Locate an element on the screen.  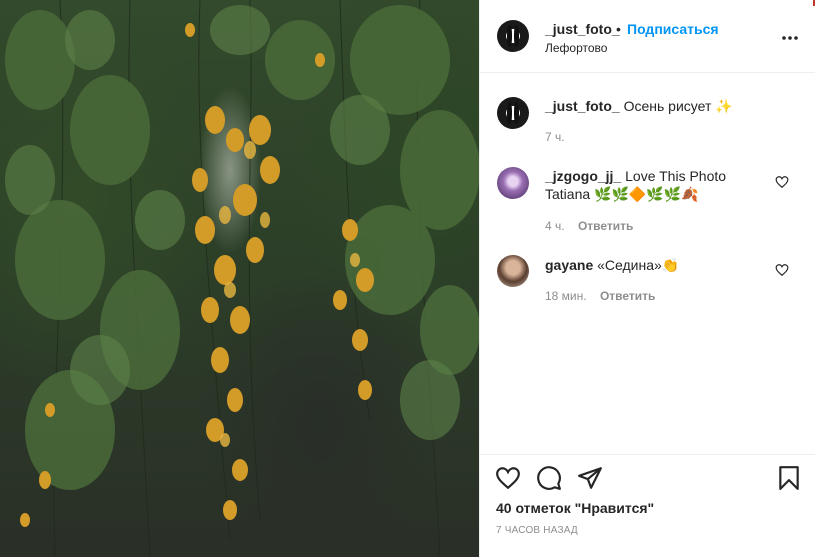
comment-emoji: 👏 is located at coordinates (670, 265).